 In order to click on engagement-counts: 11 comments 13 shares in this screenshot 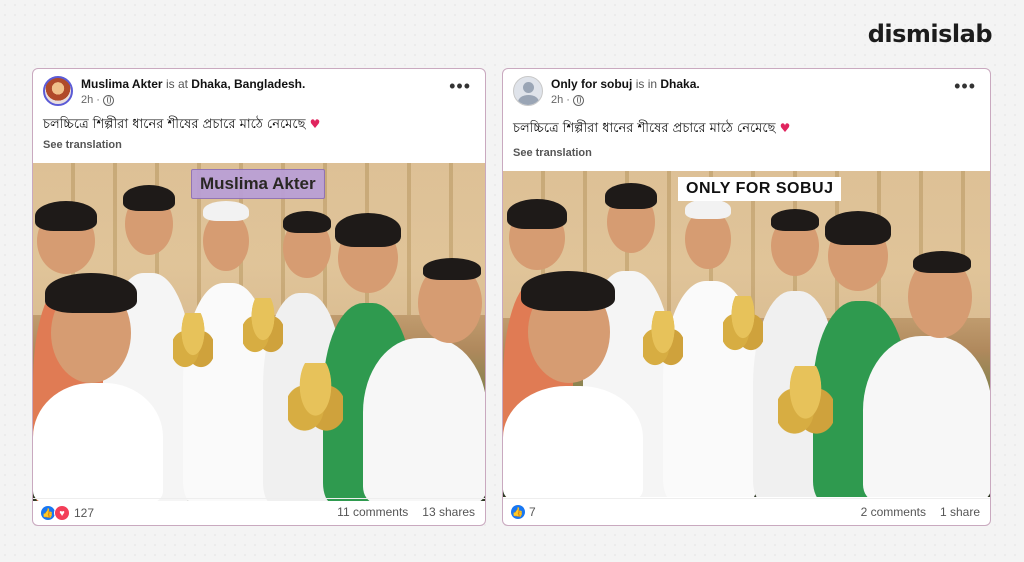, I will do `click(406, 512)`.